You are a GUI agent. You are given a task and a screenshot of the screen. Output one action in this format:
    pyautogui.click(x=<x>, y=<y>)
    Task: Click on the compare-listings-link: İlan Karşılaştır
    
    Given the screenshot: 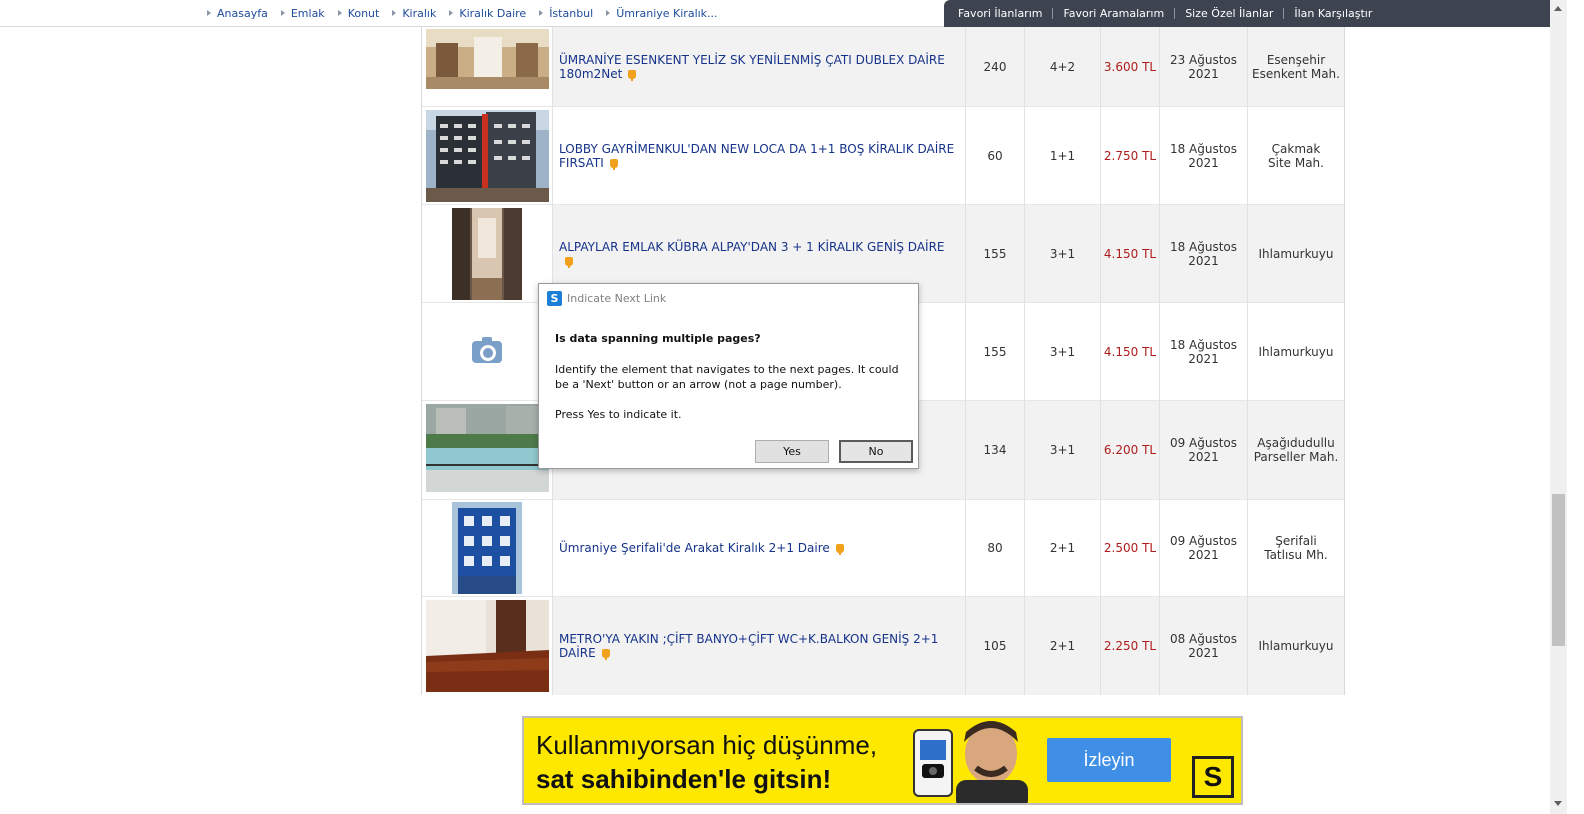 What is the action you would take?
    pyautogui.click(x=1333, y=13)
    